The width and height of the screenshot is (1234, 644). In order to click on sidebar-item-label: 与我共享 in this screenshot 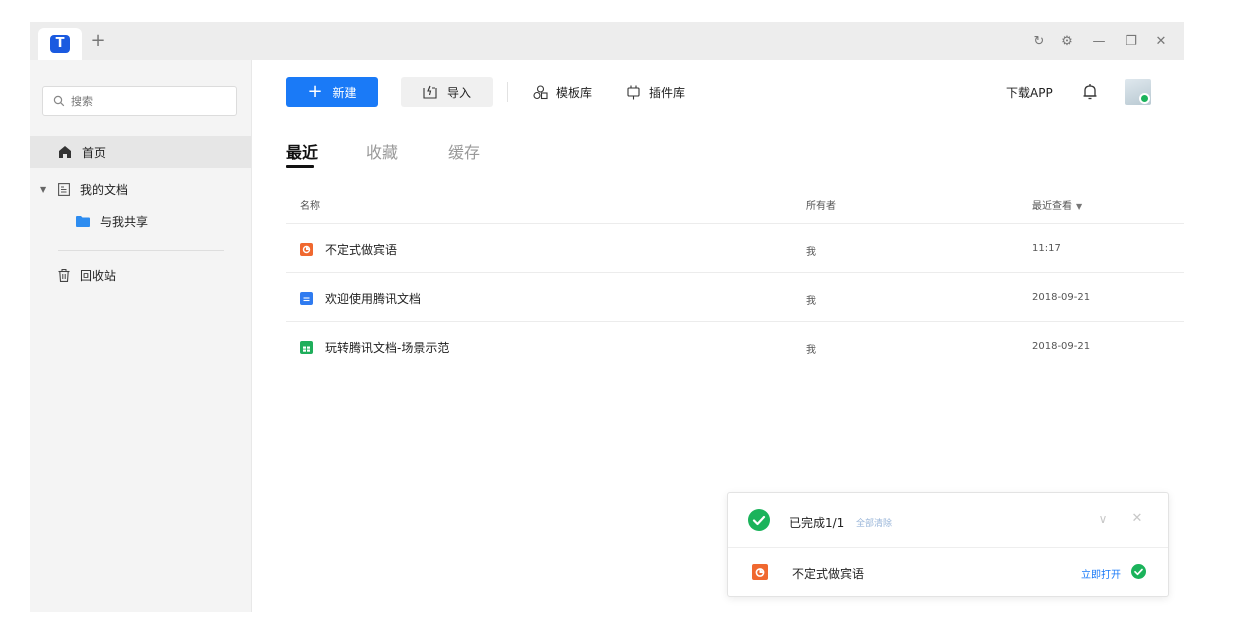, I will do `click(124, 221)`.